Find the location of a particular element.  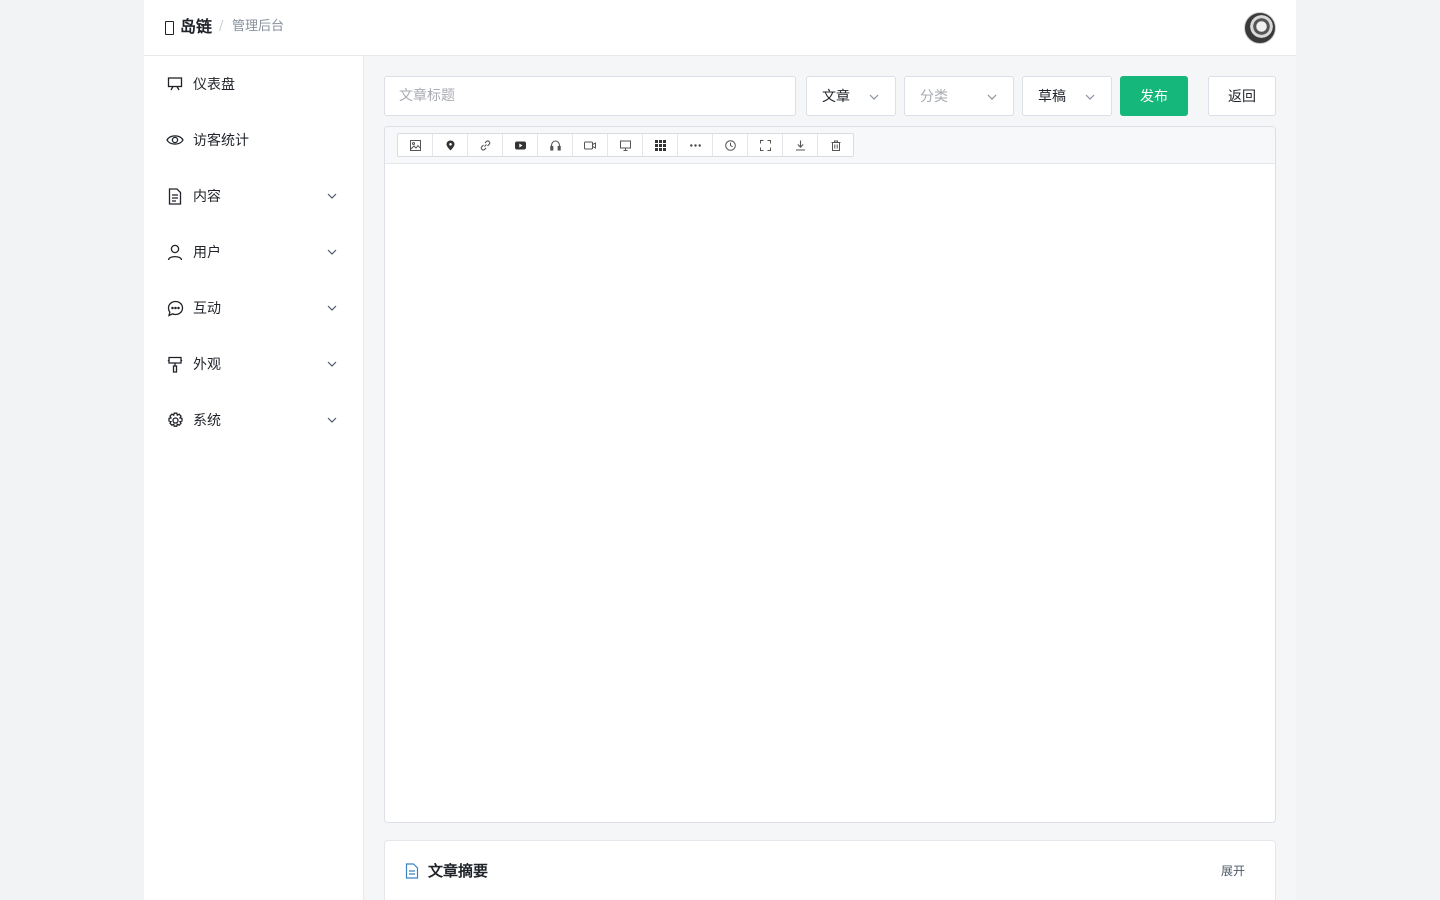

summary-title: 文章摘要 is located at coordinates (458, 871).